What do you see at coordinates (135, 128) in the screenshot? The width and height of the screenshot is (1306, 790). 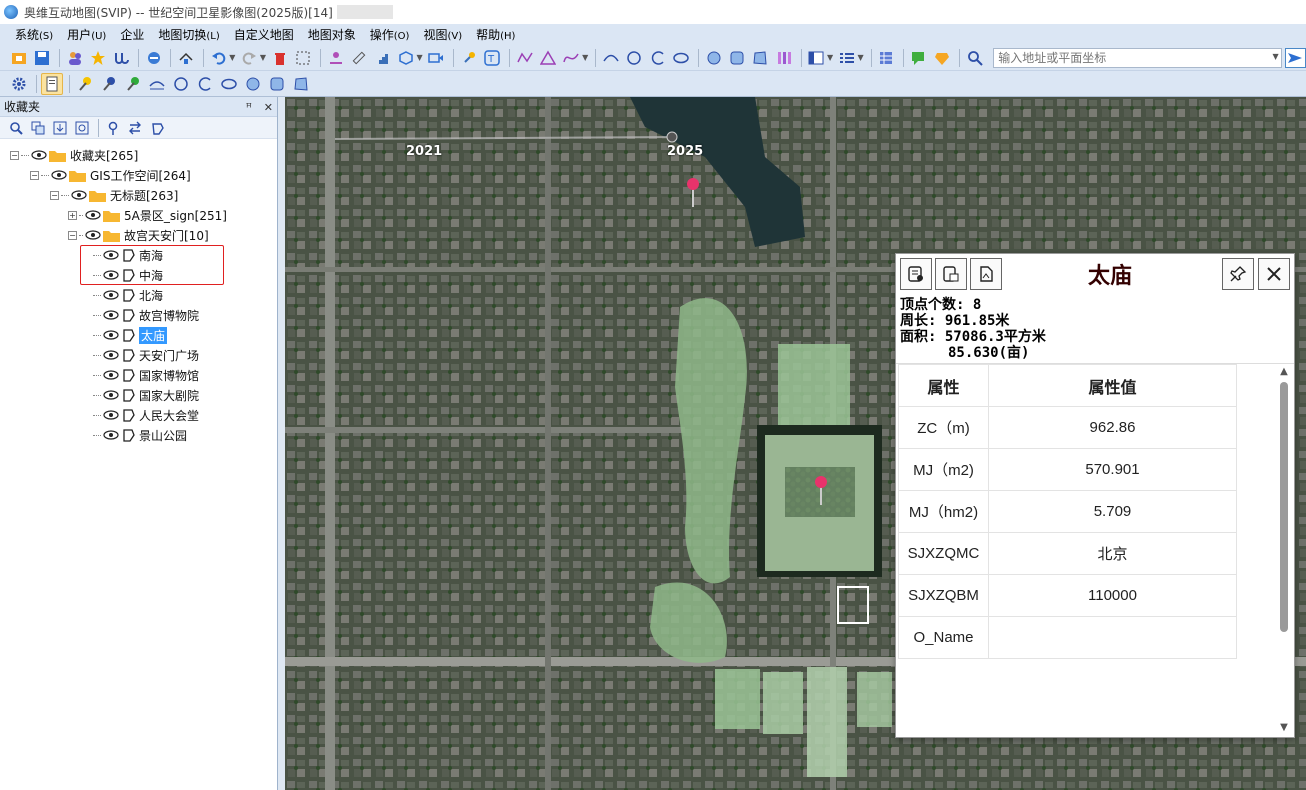 I see `swap-icon` at bounding box center [135, 128].